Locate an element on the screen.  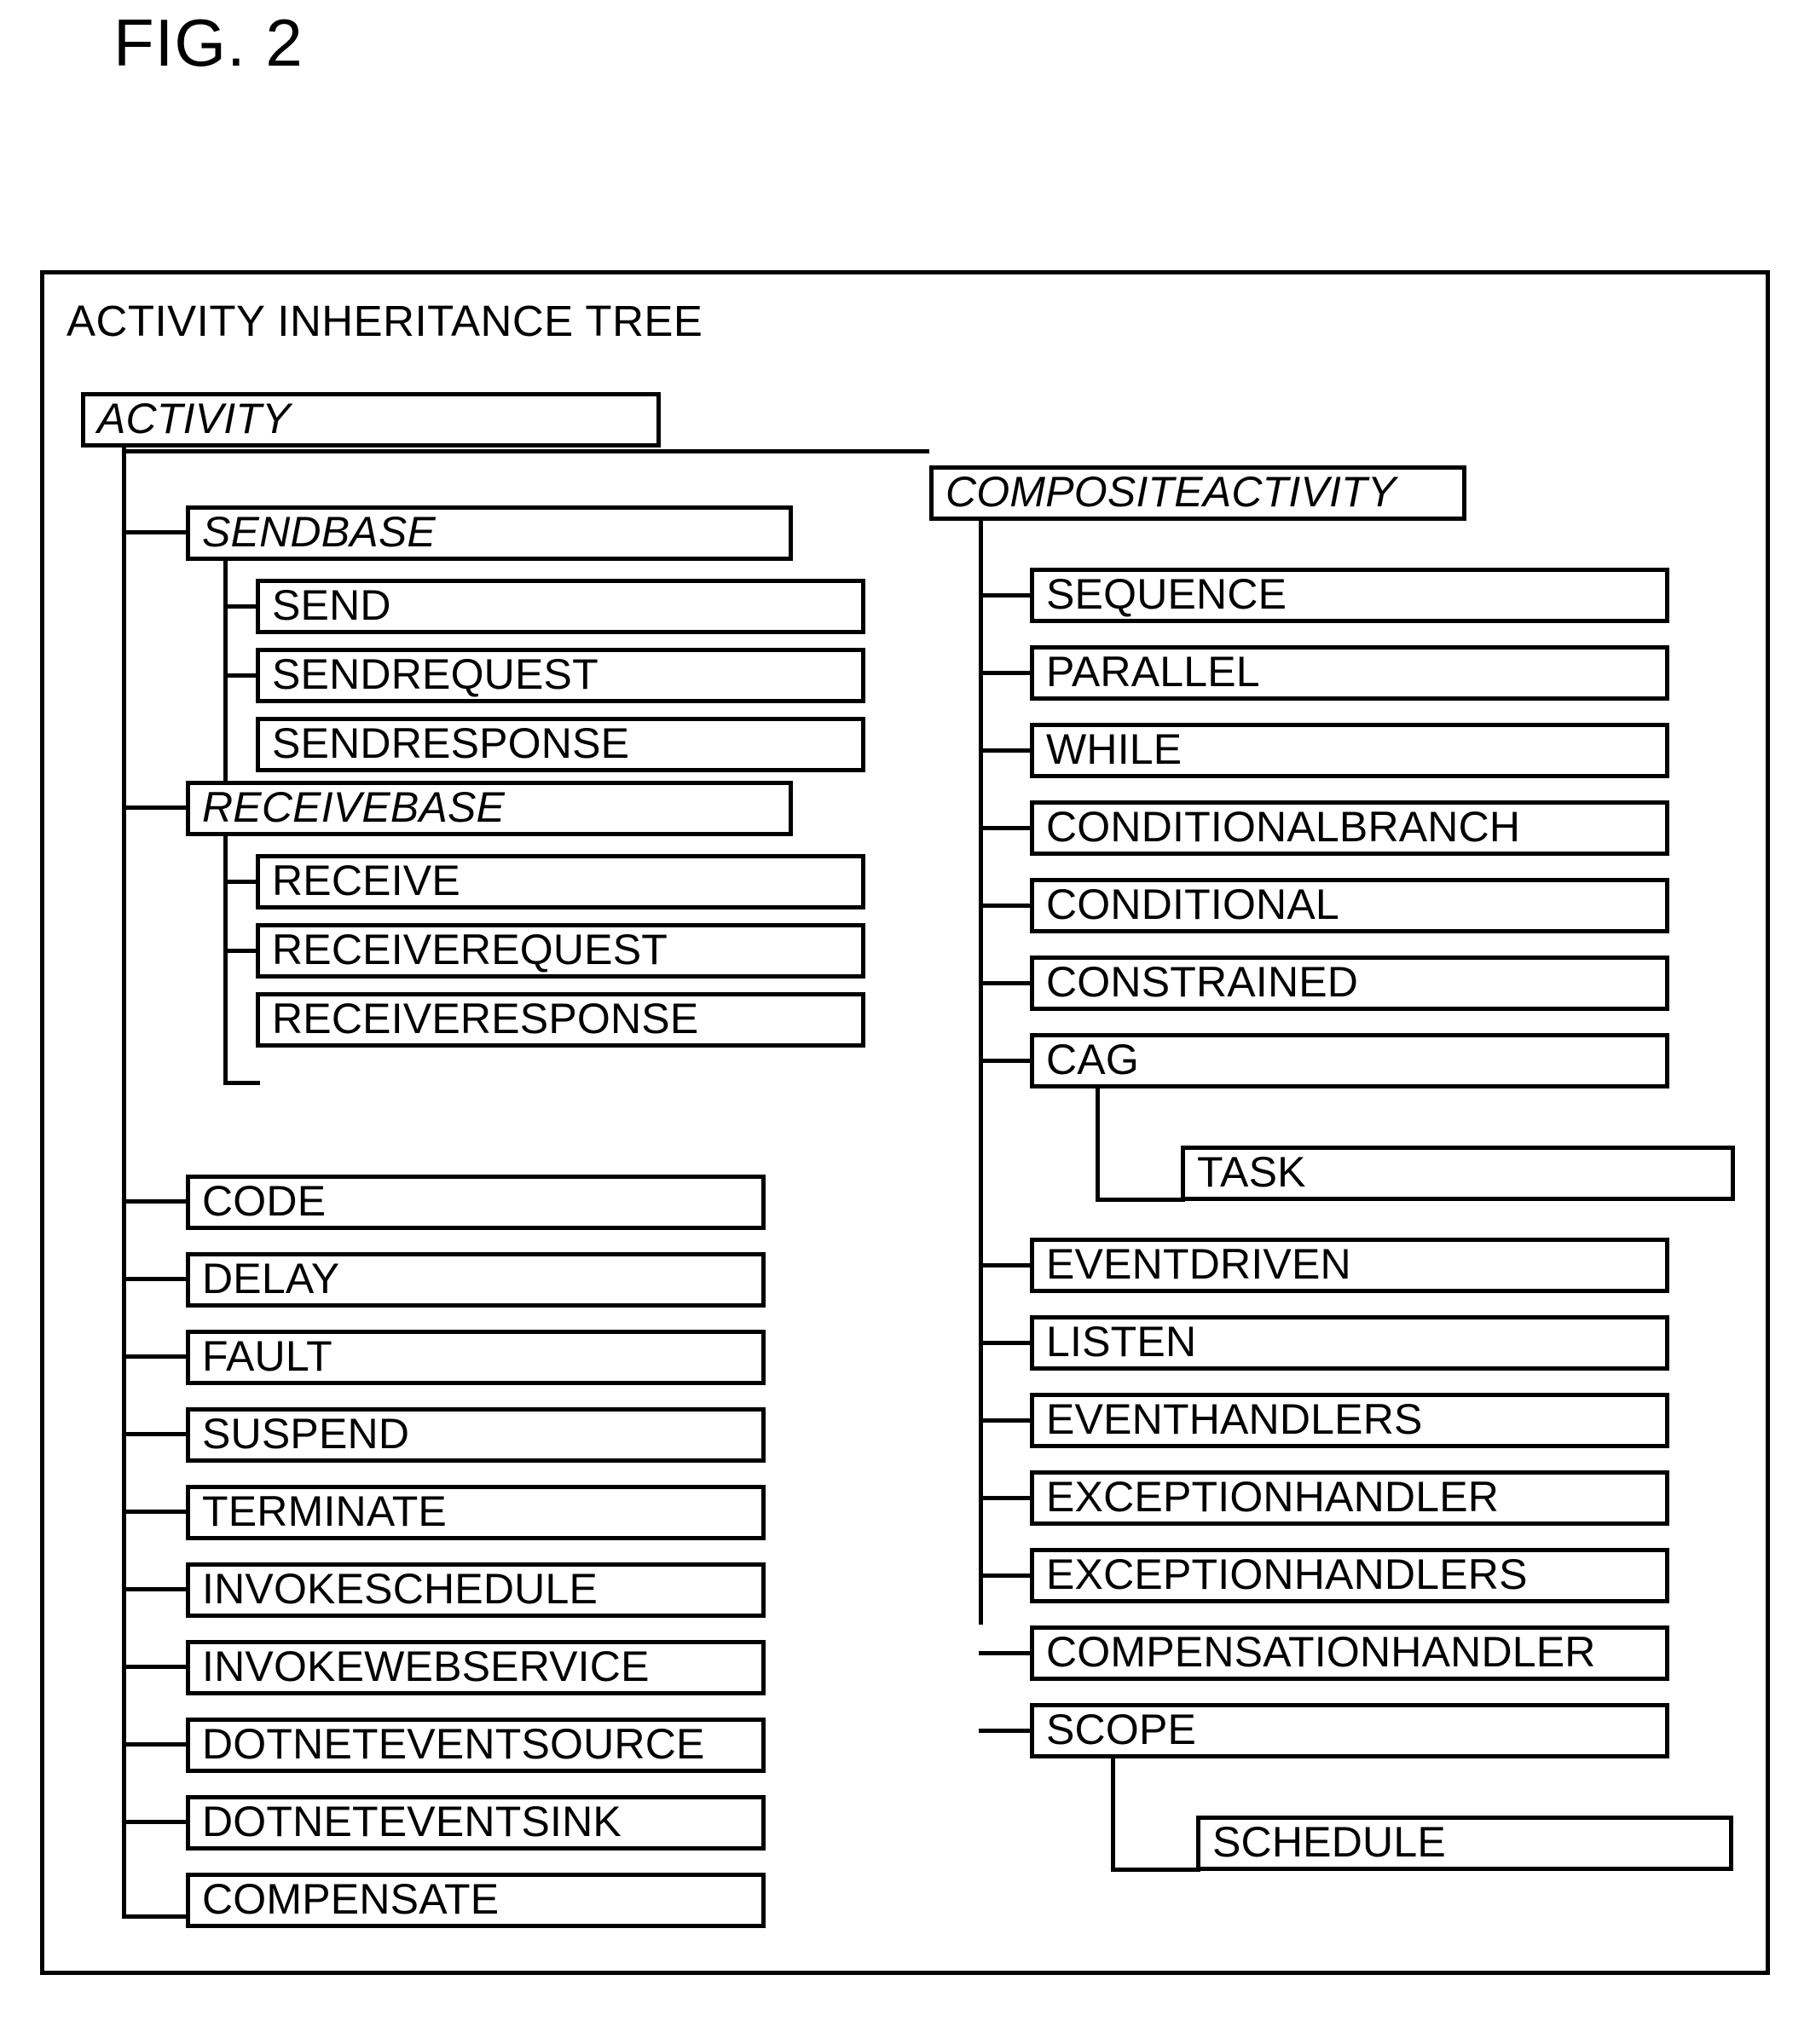
connector-scope-trunk is located at coordinates (1113, 1815).